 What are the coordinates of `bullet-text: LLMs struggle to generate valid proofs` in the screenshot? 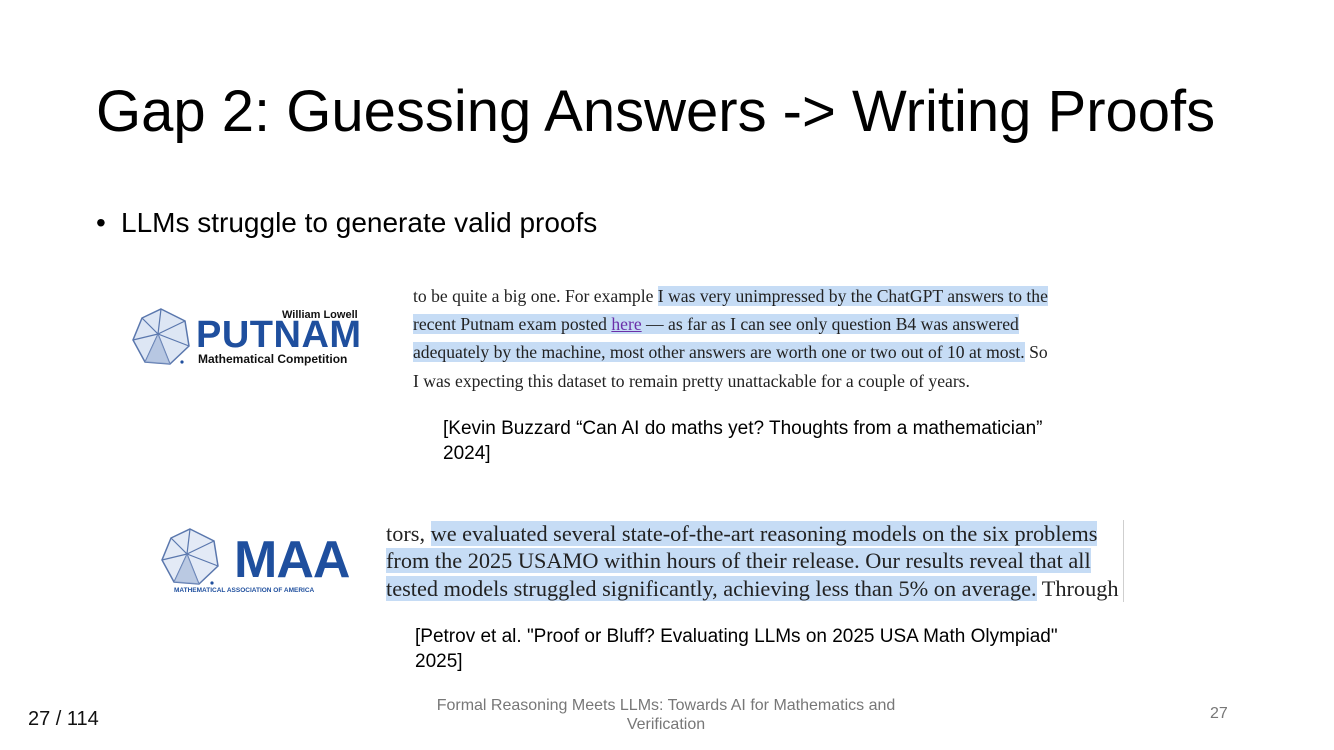 It's located at (359, 222).